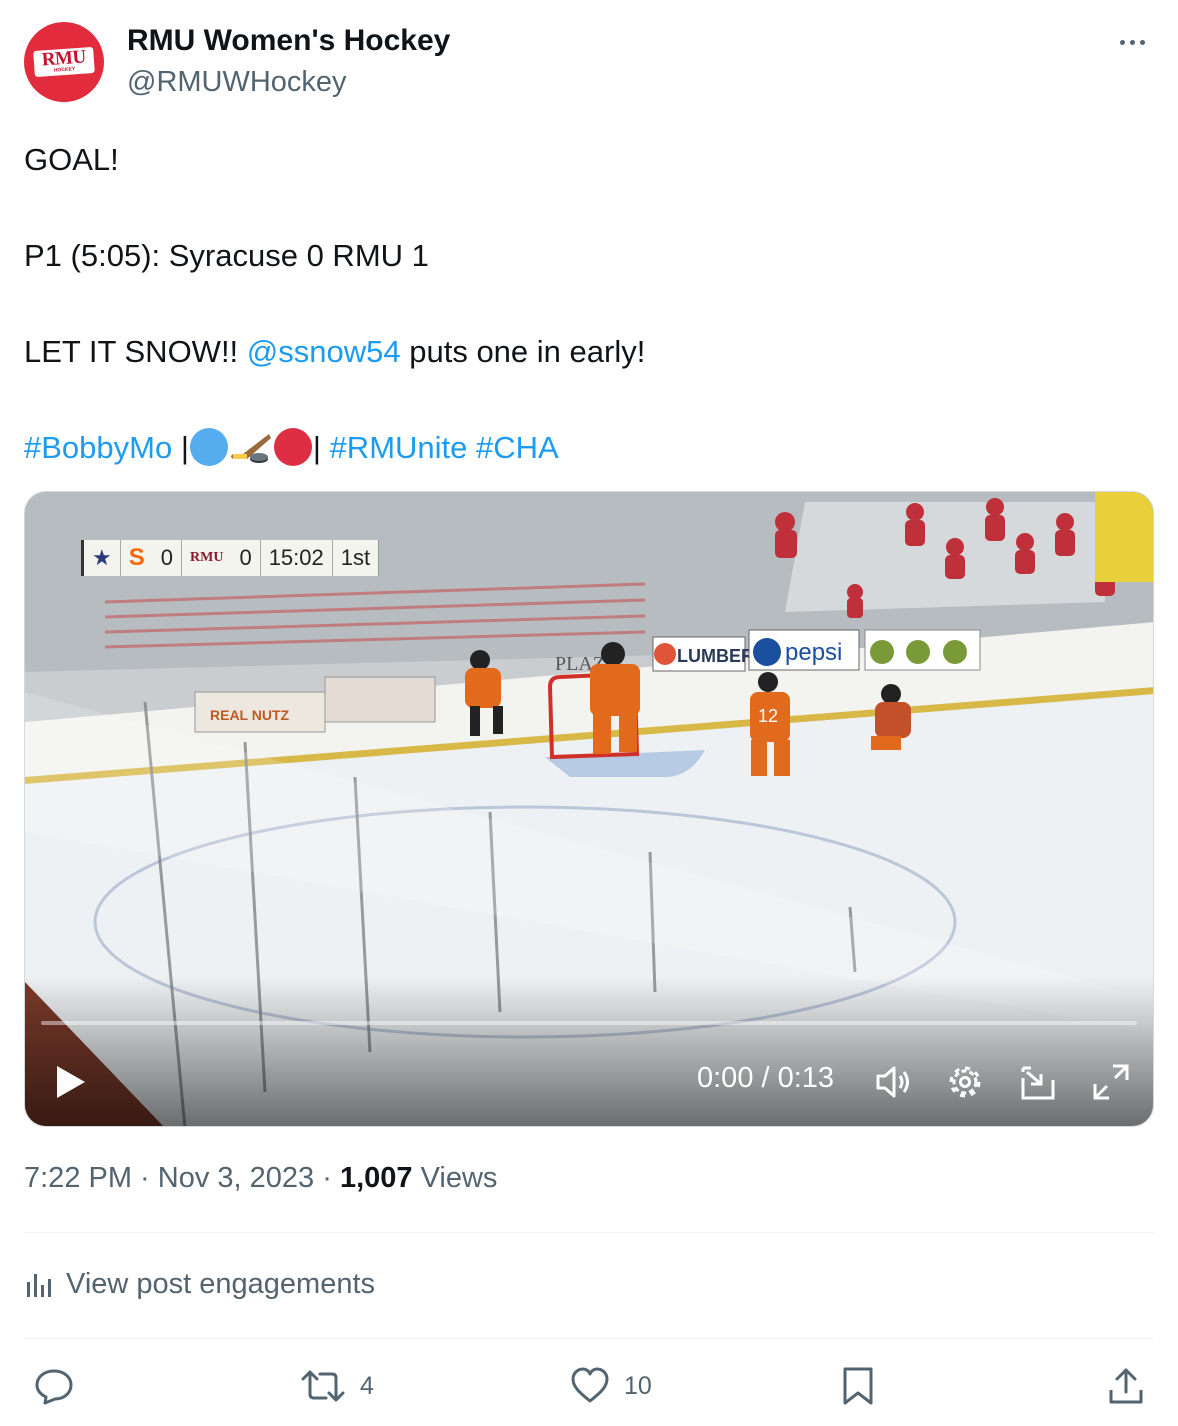 This screenshot has height=1426, width=1178. Describe the element at coordinates (1039, 1082) in the screenshot. I see `picture-in-picture-icon` at that location.